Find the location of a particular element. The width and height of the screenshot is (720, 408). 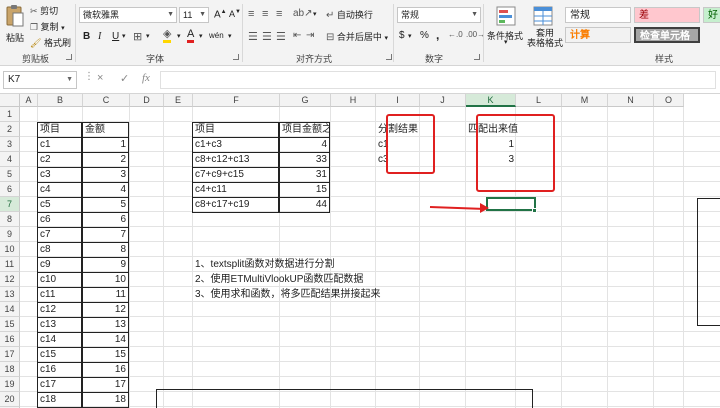

insert-function-icon: fx is located at coordinates (146, 78).